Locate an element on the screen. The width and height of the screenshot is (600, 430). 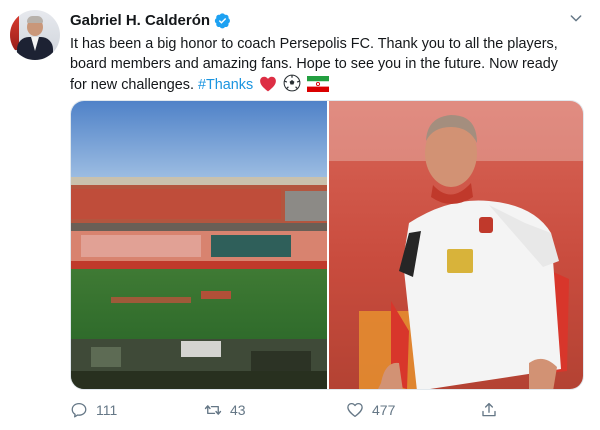
tweet-text-line-last: for new challenges. #Thanks is located at coordinates (327, 84).